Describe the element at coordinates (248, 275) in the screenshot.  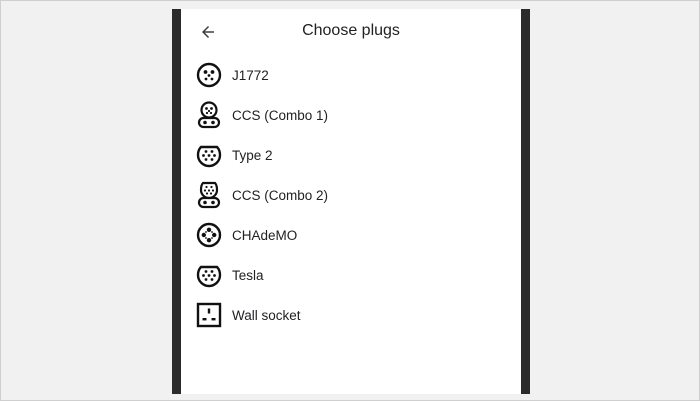
I see `plug-label: Tesla` at that location.